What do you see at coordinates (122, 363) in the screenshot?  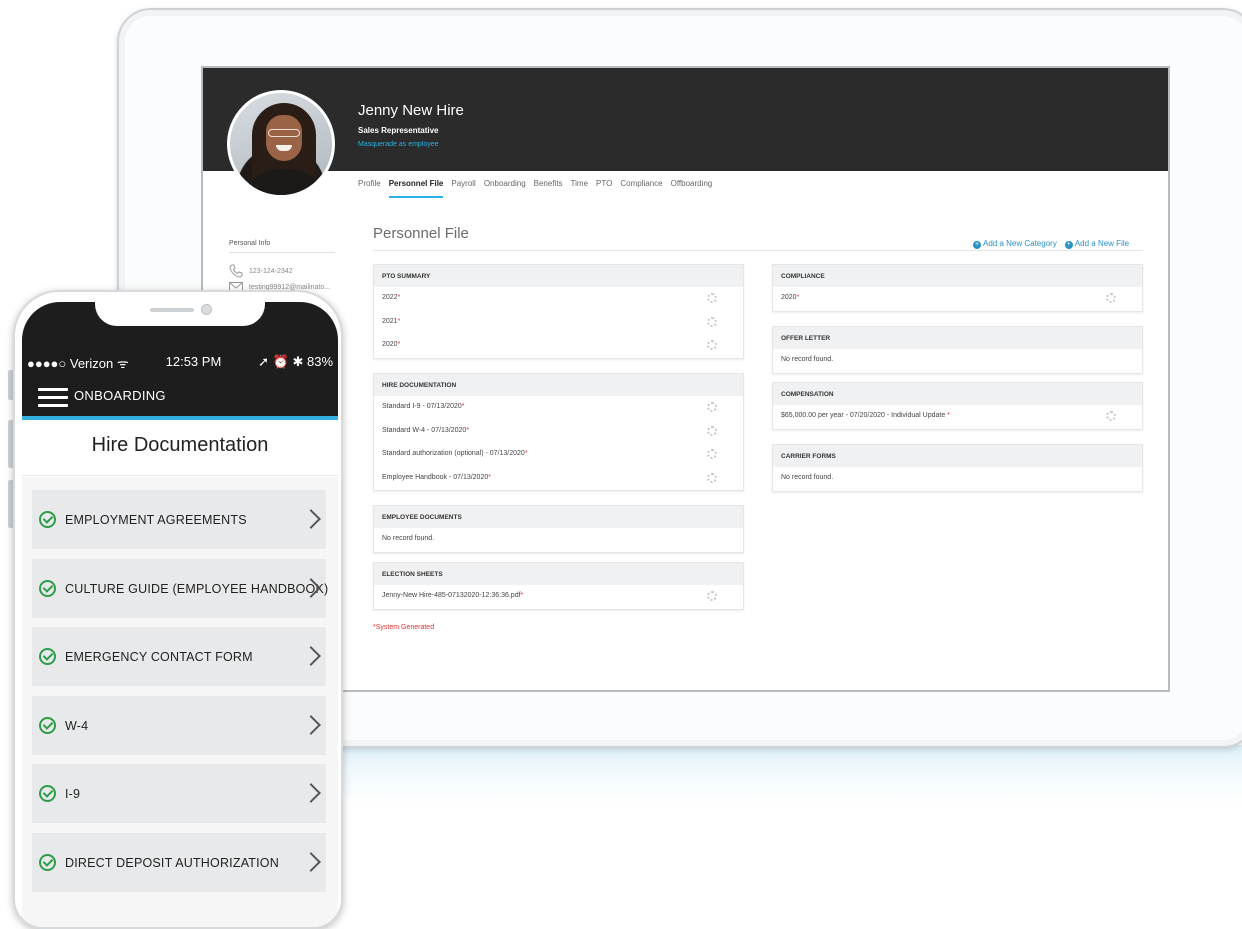 I see `wifi-icon: ᯤ` at bounding box center [122, 363].